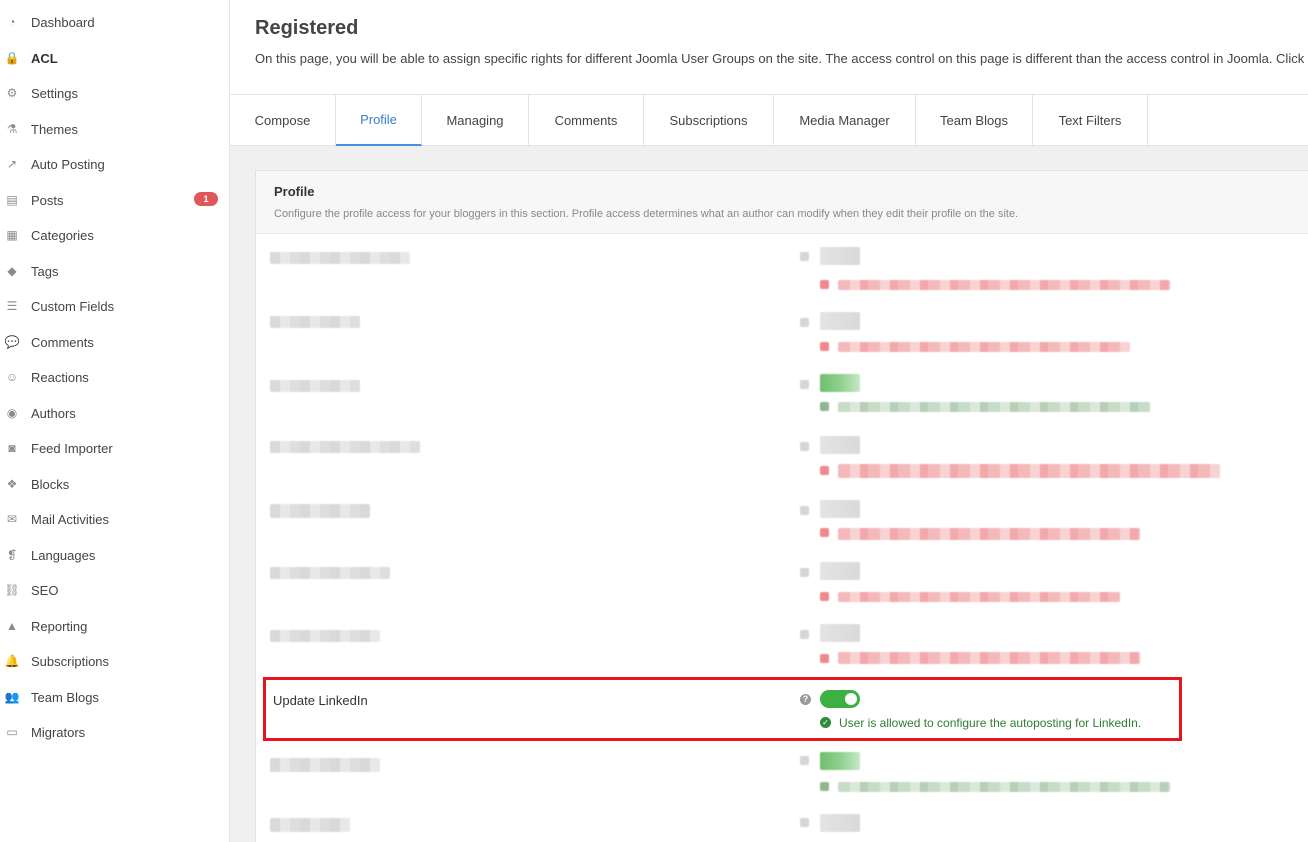 This screenshot has width=1308, height=842. I want to click on sidebar-item-label: Migrators, so click(58, 732).